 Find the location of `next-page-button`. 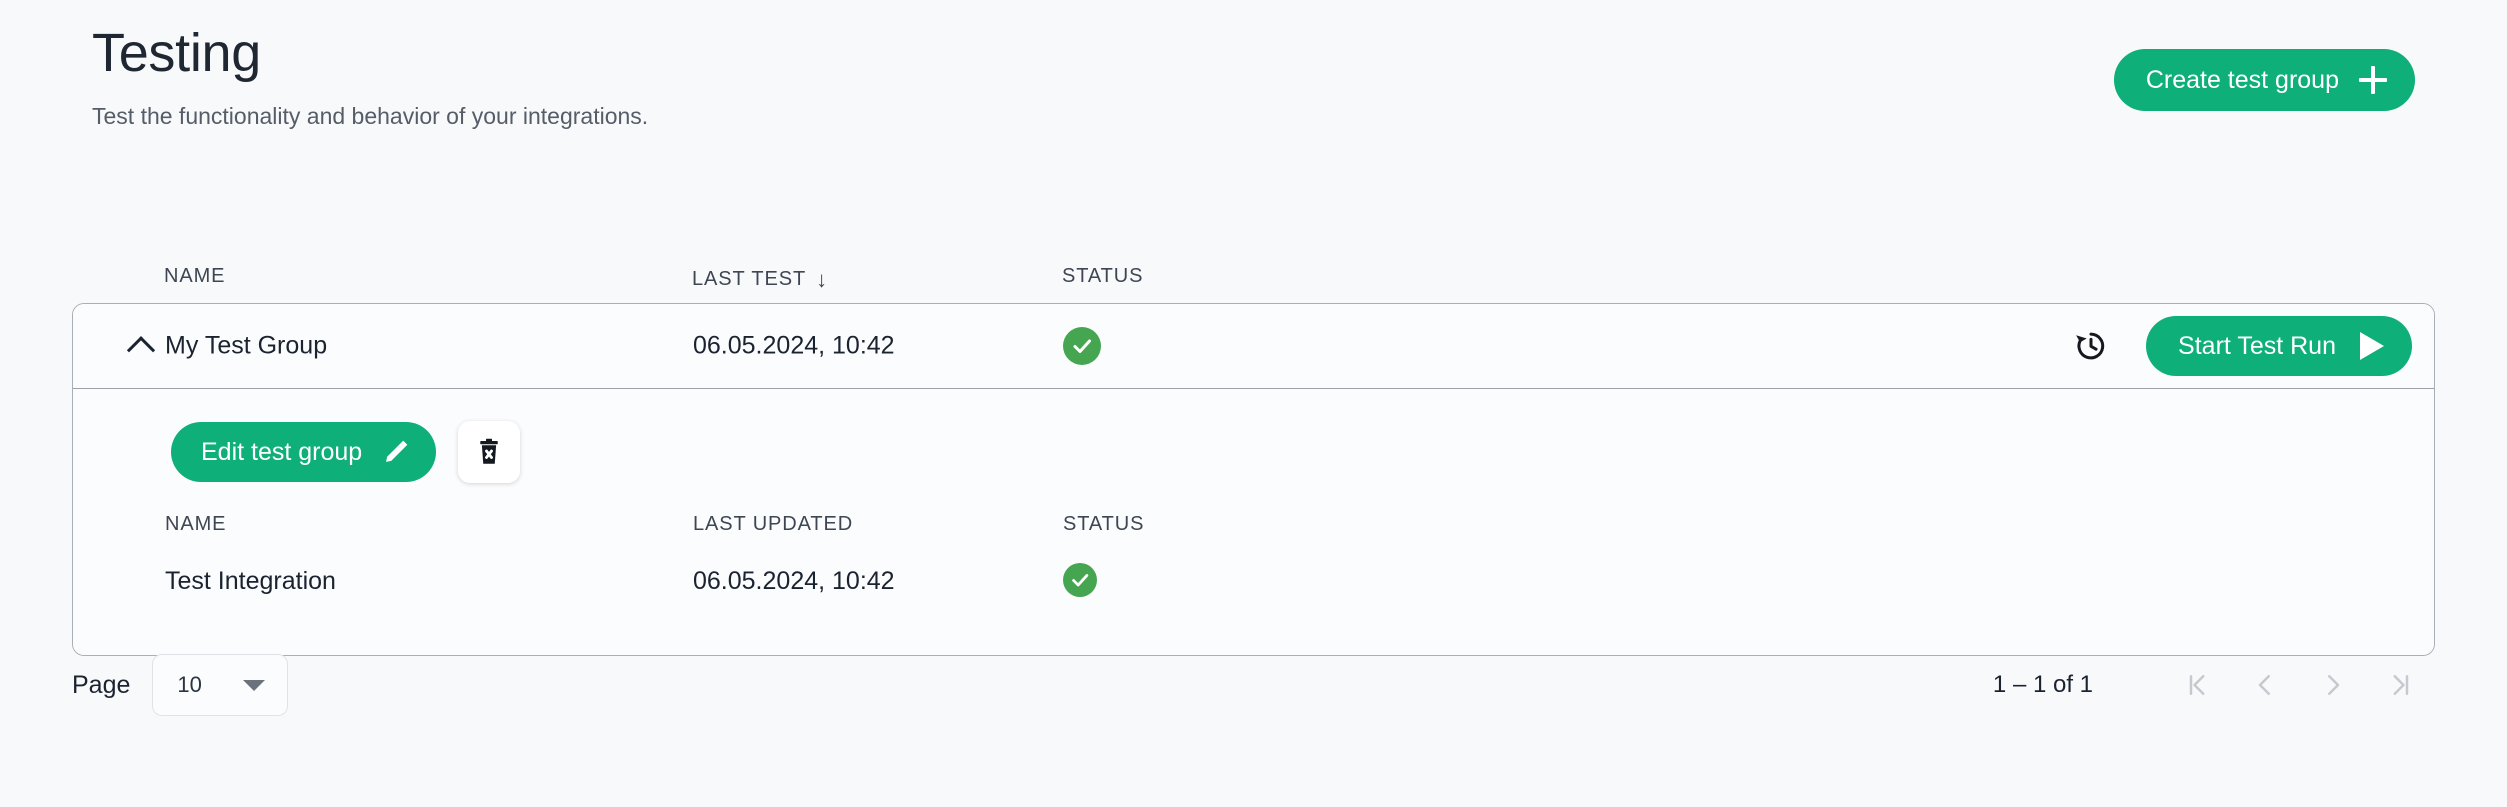

next-page-button is located at coordinates (2333, 685).